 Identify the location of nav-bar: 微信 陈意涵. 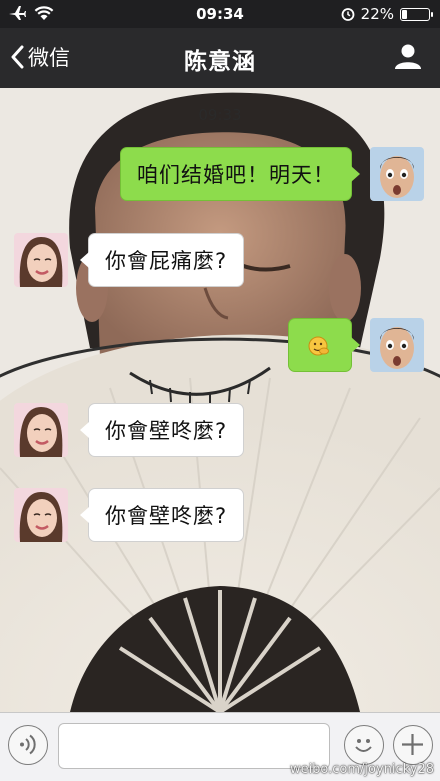
(220, 58).